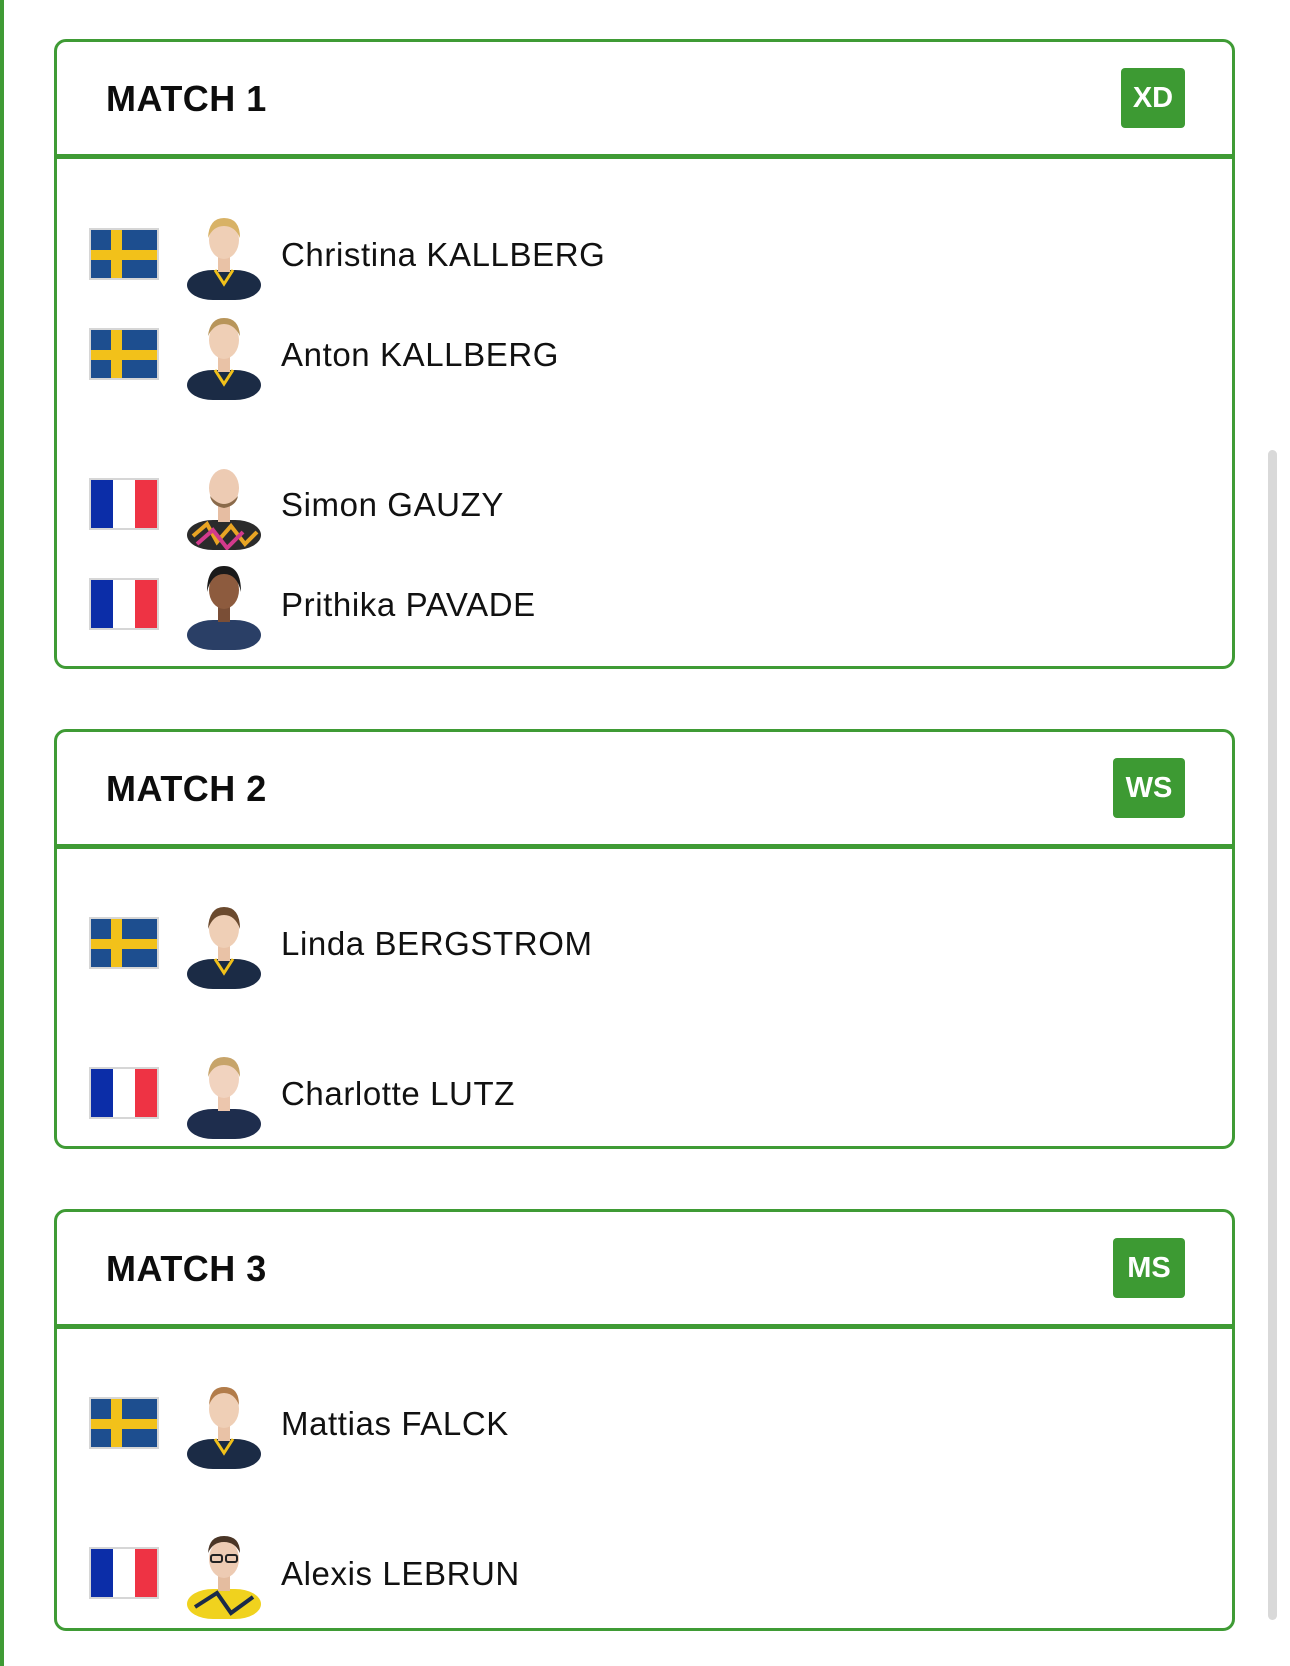 Image resolution: width=1290 pixels, height=1666 pixels. What do you see at coordinates (398, 1093) in the screenshot?
I see `player-name: Charlotte LUTZ` at bounding box center [398, 1093].